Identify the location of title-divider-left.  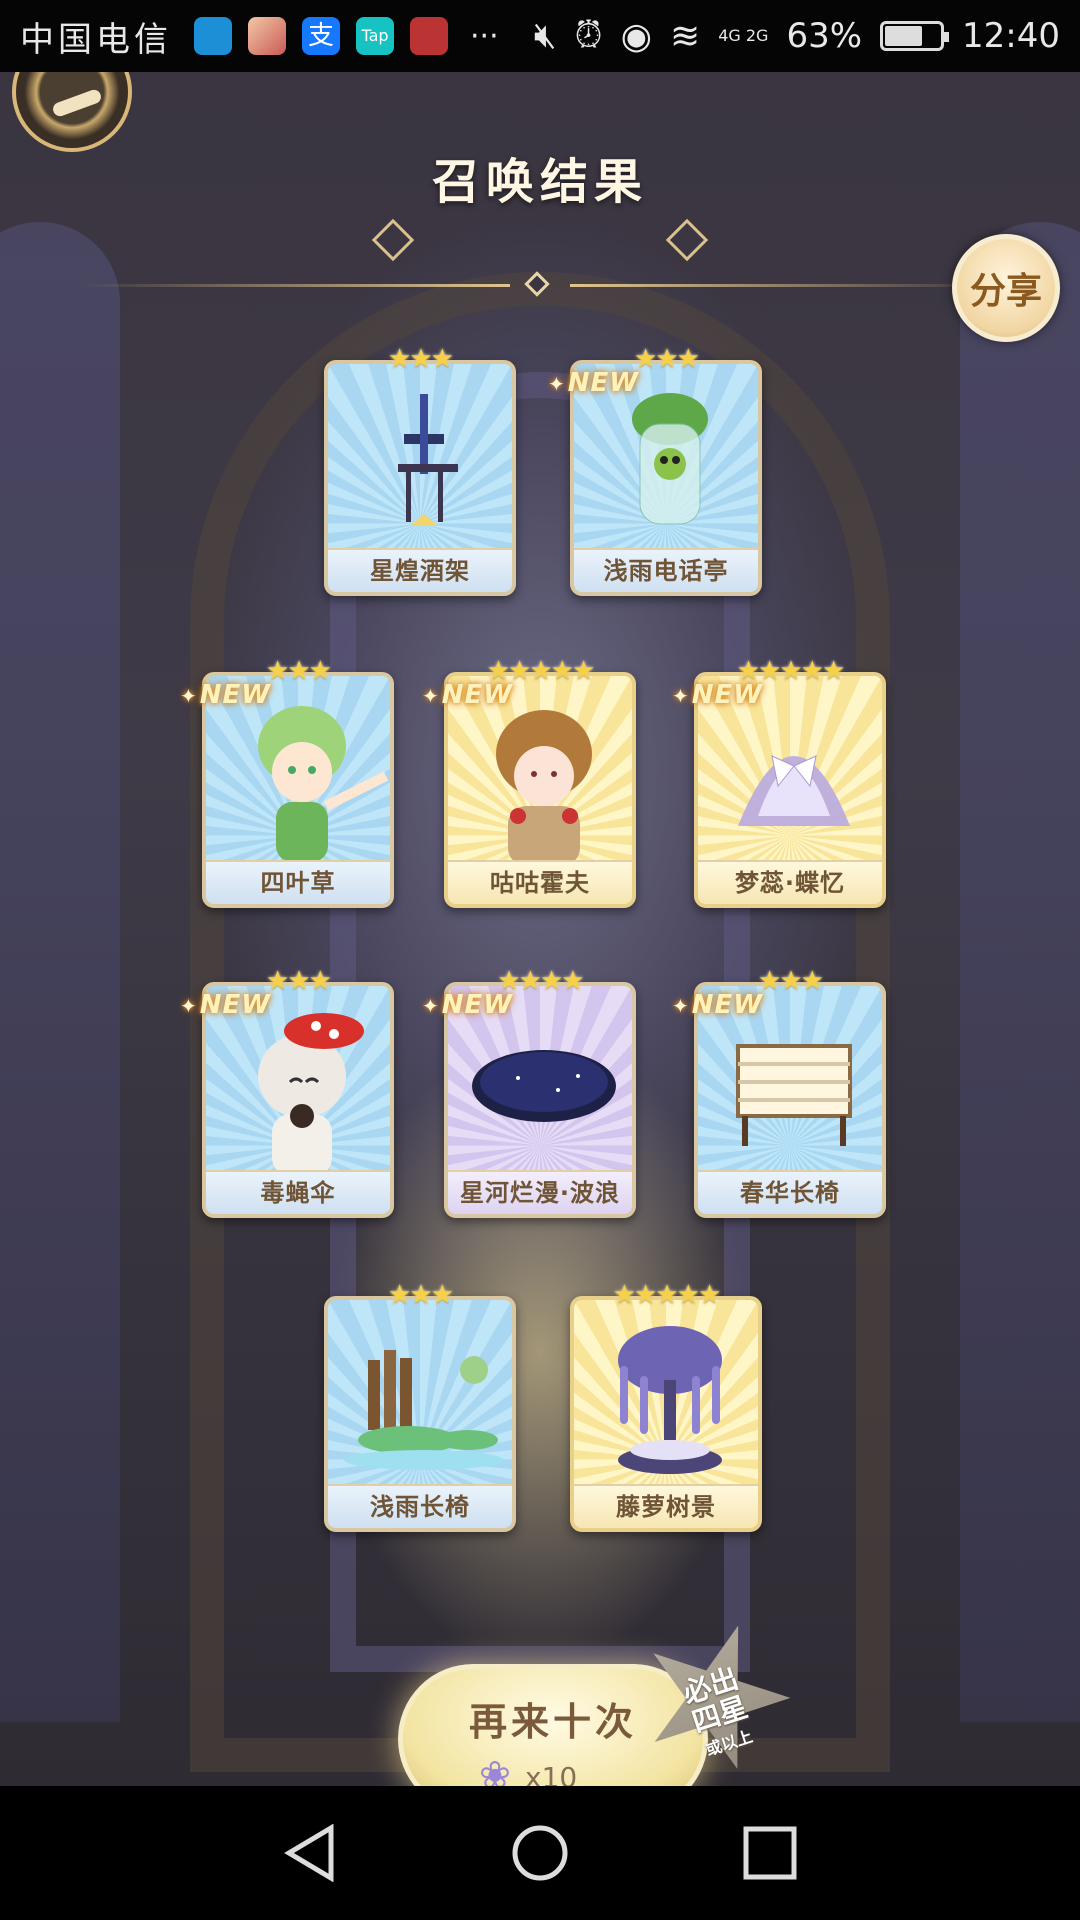
(295, 285).